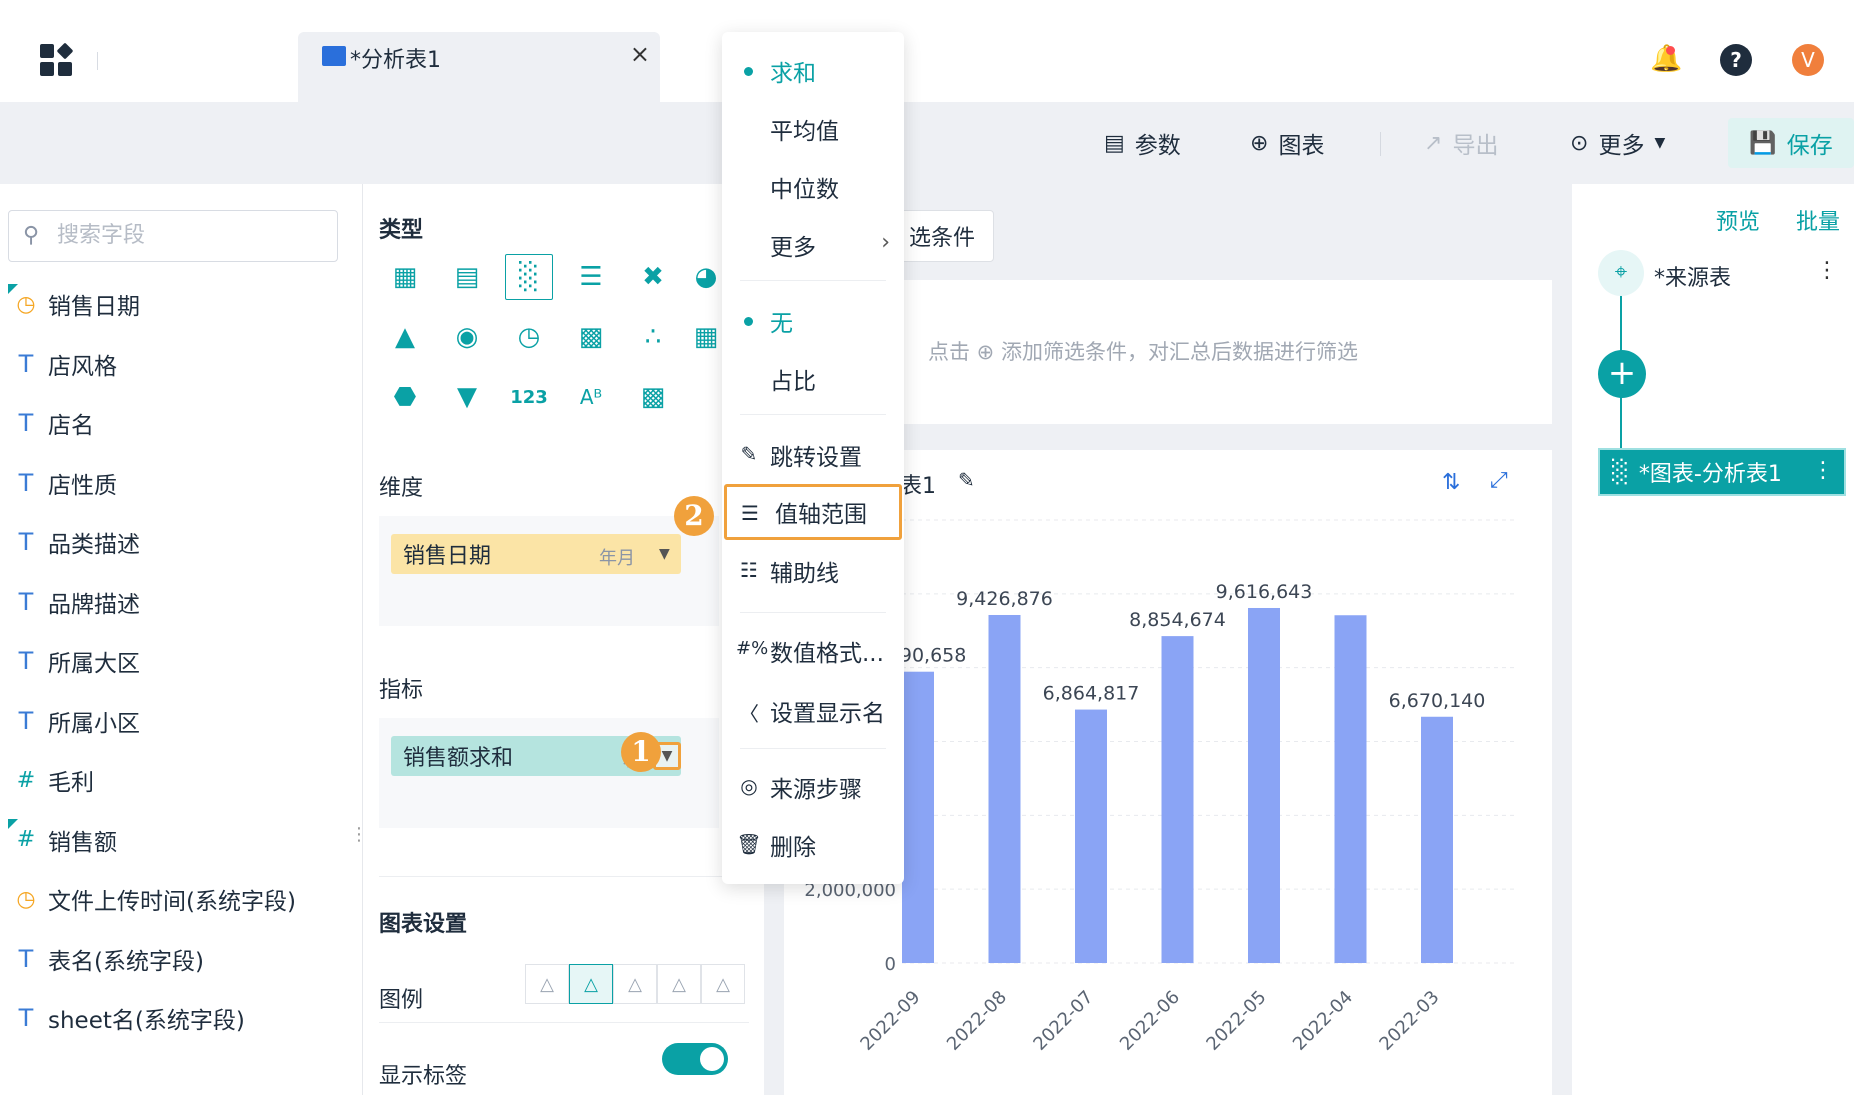 The height and width of the screenshot is (1095, 1854). I want to click on menu-item-label: 占比, so click(793, 382).